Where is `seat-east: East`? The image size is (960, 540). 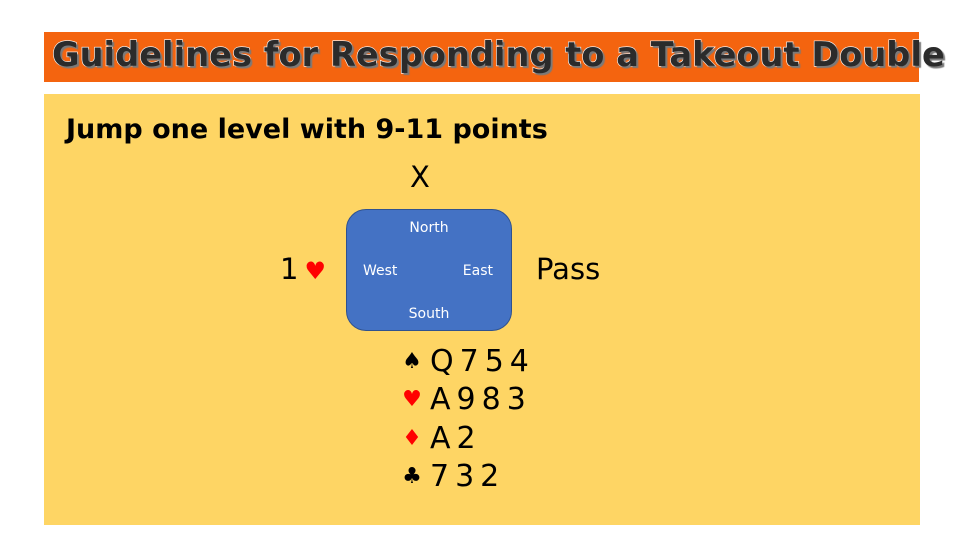 seat-east: East is located at coordinates (477, 271).